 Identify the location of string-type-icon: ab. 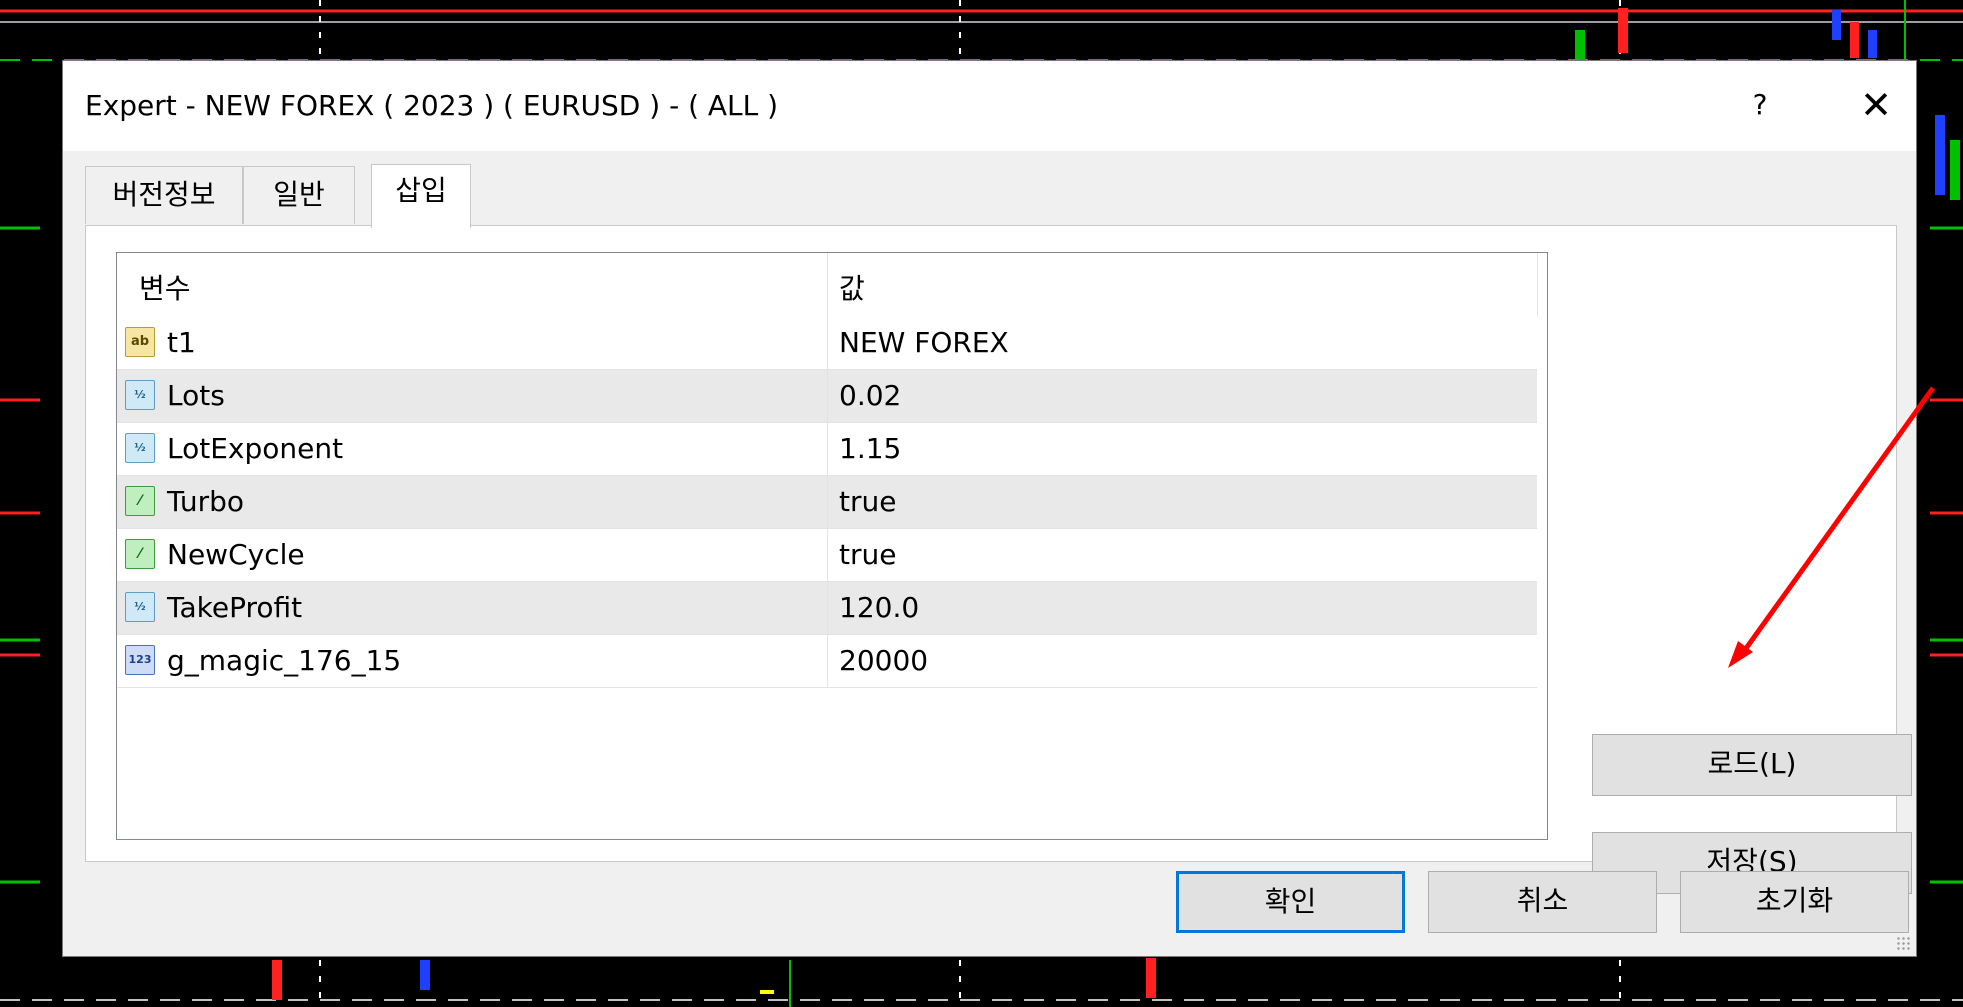
(140, 342).